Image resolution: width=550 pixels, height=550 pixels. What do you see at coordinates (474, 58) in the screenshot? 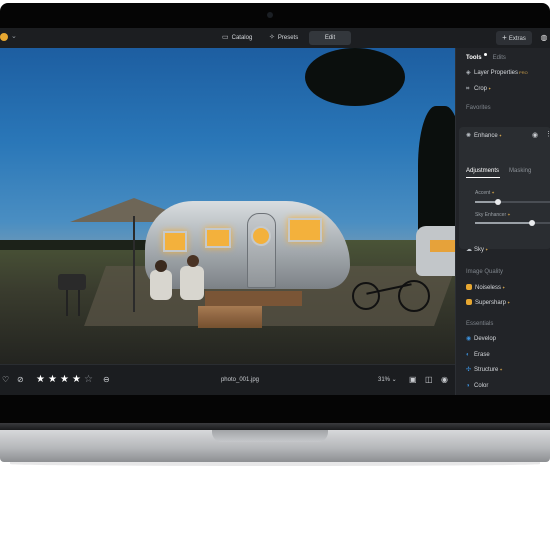
I see `tab-tools: Tools` at bounding box center [474, 58].